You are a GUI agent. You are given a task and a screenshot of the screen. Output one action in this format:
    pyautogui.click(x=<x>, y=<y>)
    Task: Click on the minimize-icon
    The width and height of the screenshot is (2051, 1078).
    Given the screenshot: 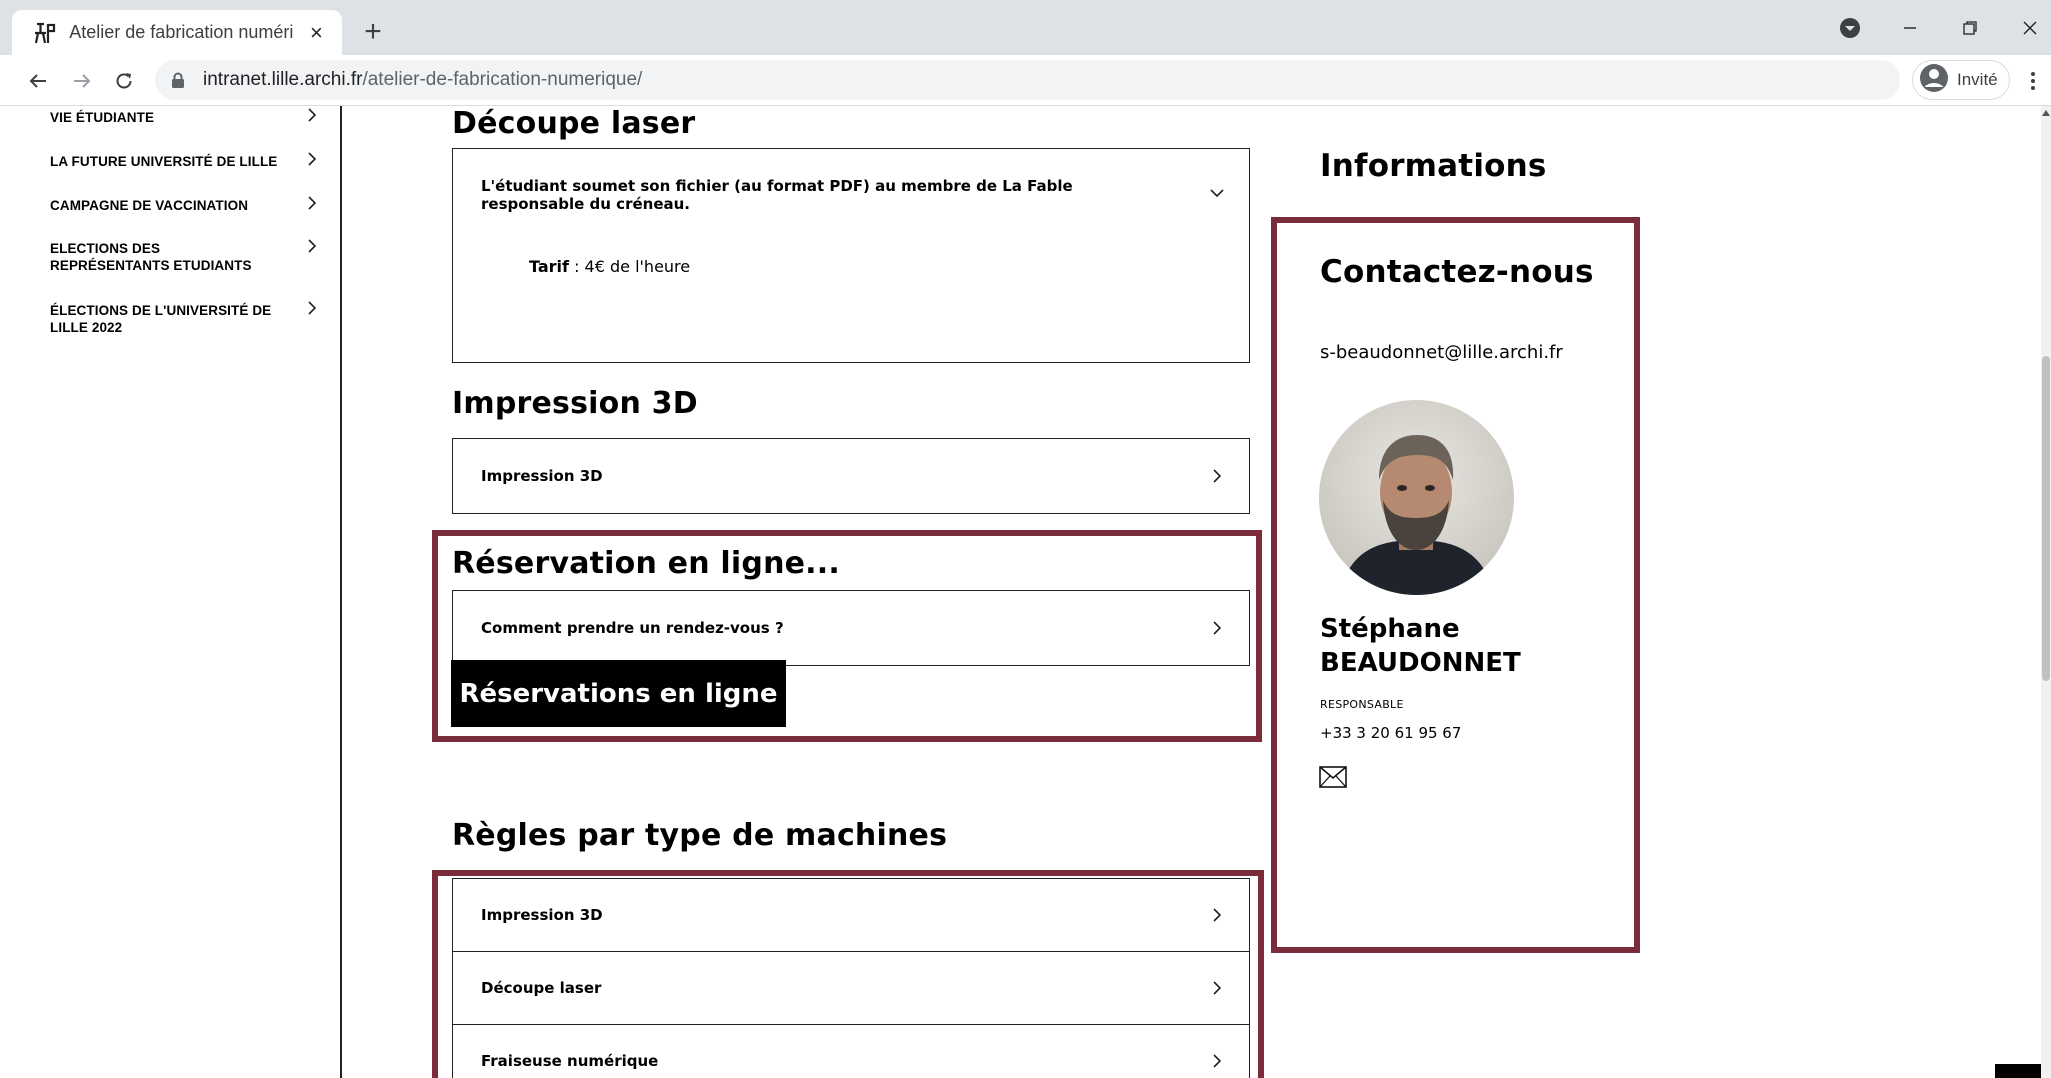 What is the action you would take?
    pyautogui.click(x=1910, y=28)
    